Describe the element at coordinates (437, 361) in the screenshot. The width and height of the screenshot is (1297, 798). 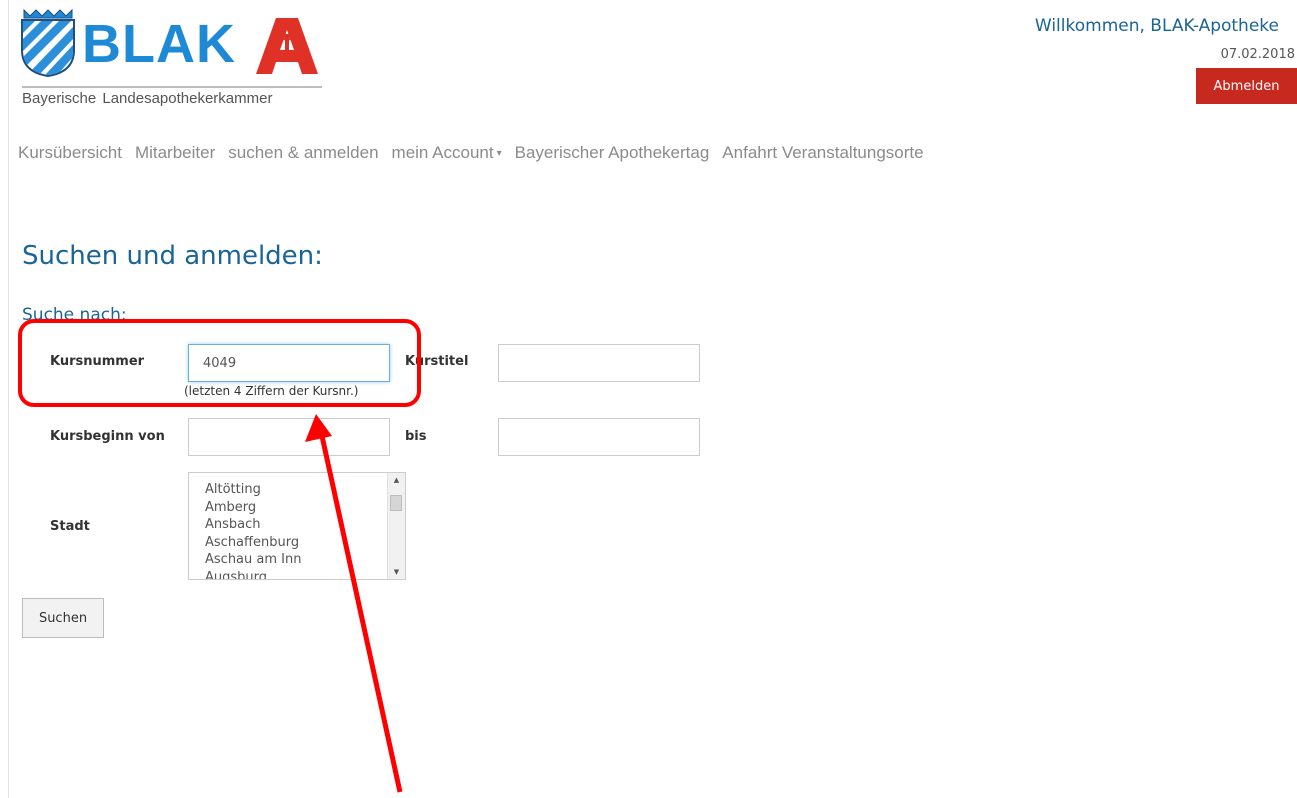
I see `kurstitel-label: Kurstitel` at that location.